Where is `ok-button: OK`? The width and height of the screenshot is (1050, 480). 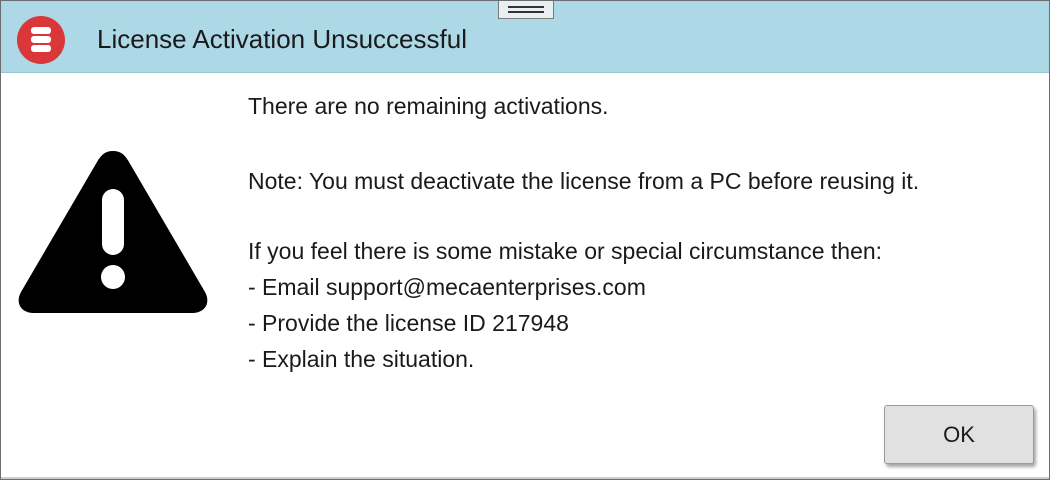 ok-button: OK is located at coordinates (959, 434).